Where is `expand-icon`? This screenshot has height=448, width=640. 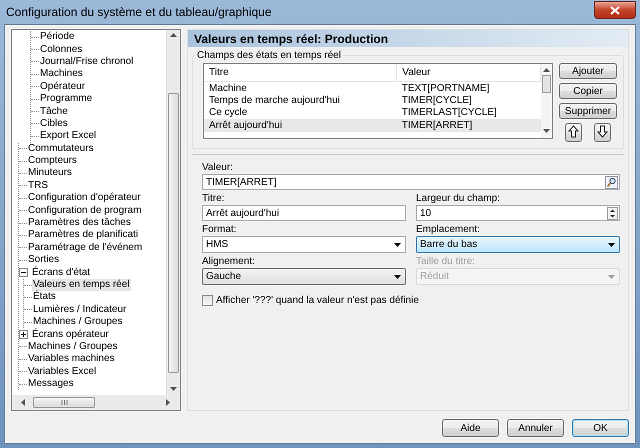
expand-icon is located at coordinates (23, 335).